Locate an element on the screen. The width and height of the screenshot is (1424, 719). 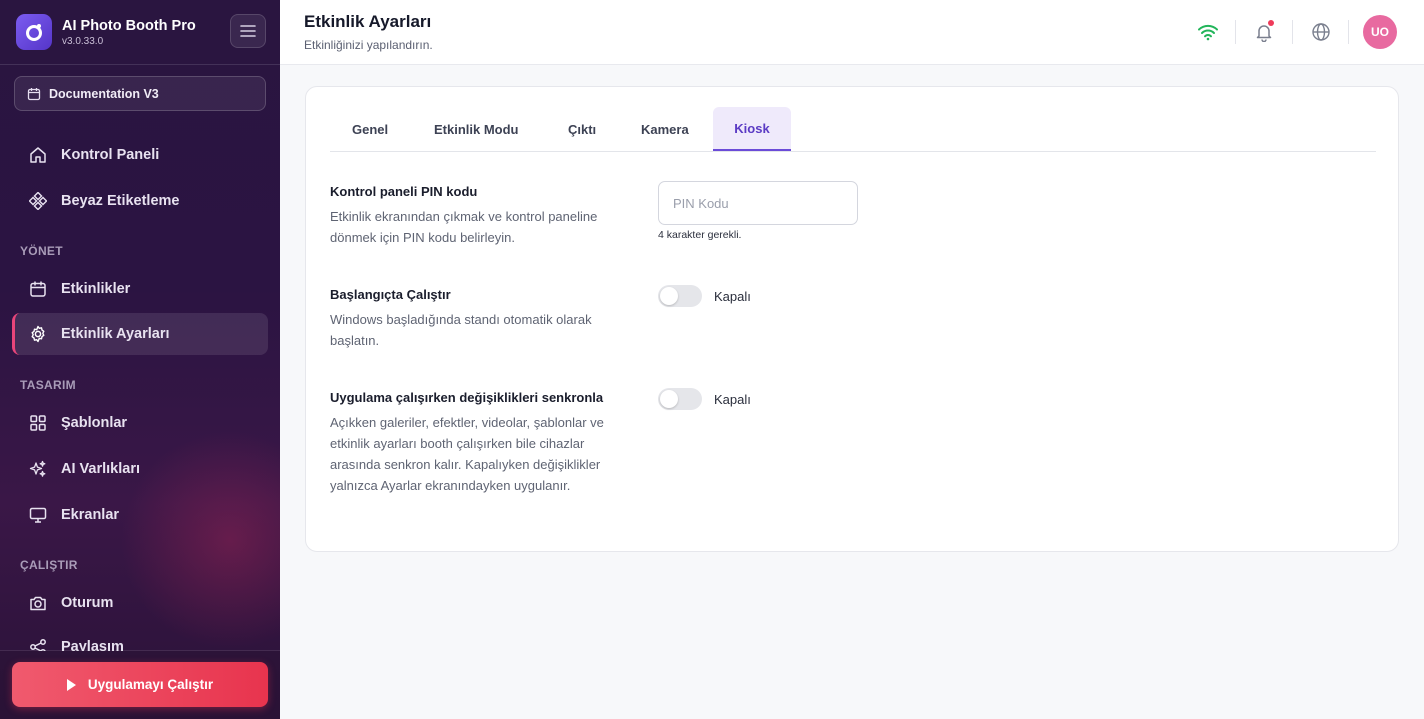
diamond-icon is located at coordinates (38, 201).